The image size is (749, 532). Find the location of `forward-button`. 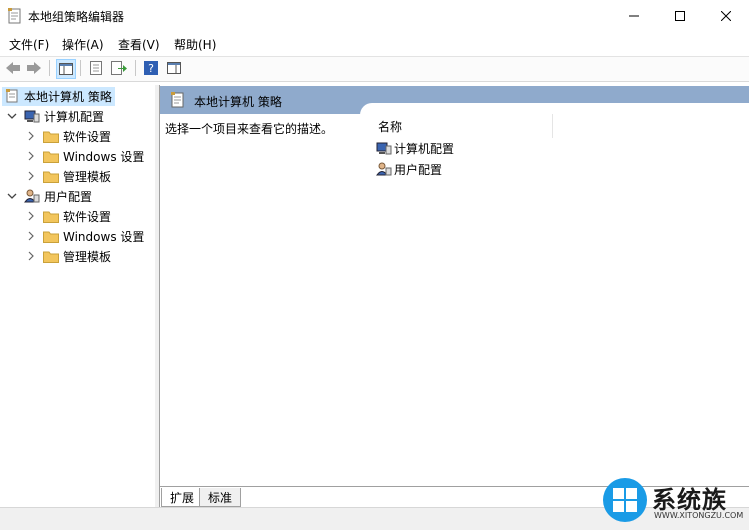

forward-button is located at coordinates (34, 68).